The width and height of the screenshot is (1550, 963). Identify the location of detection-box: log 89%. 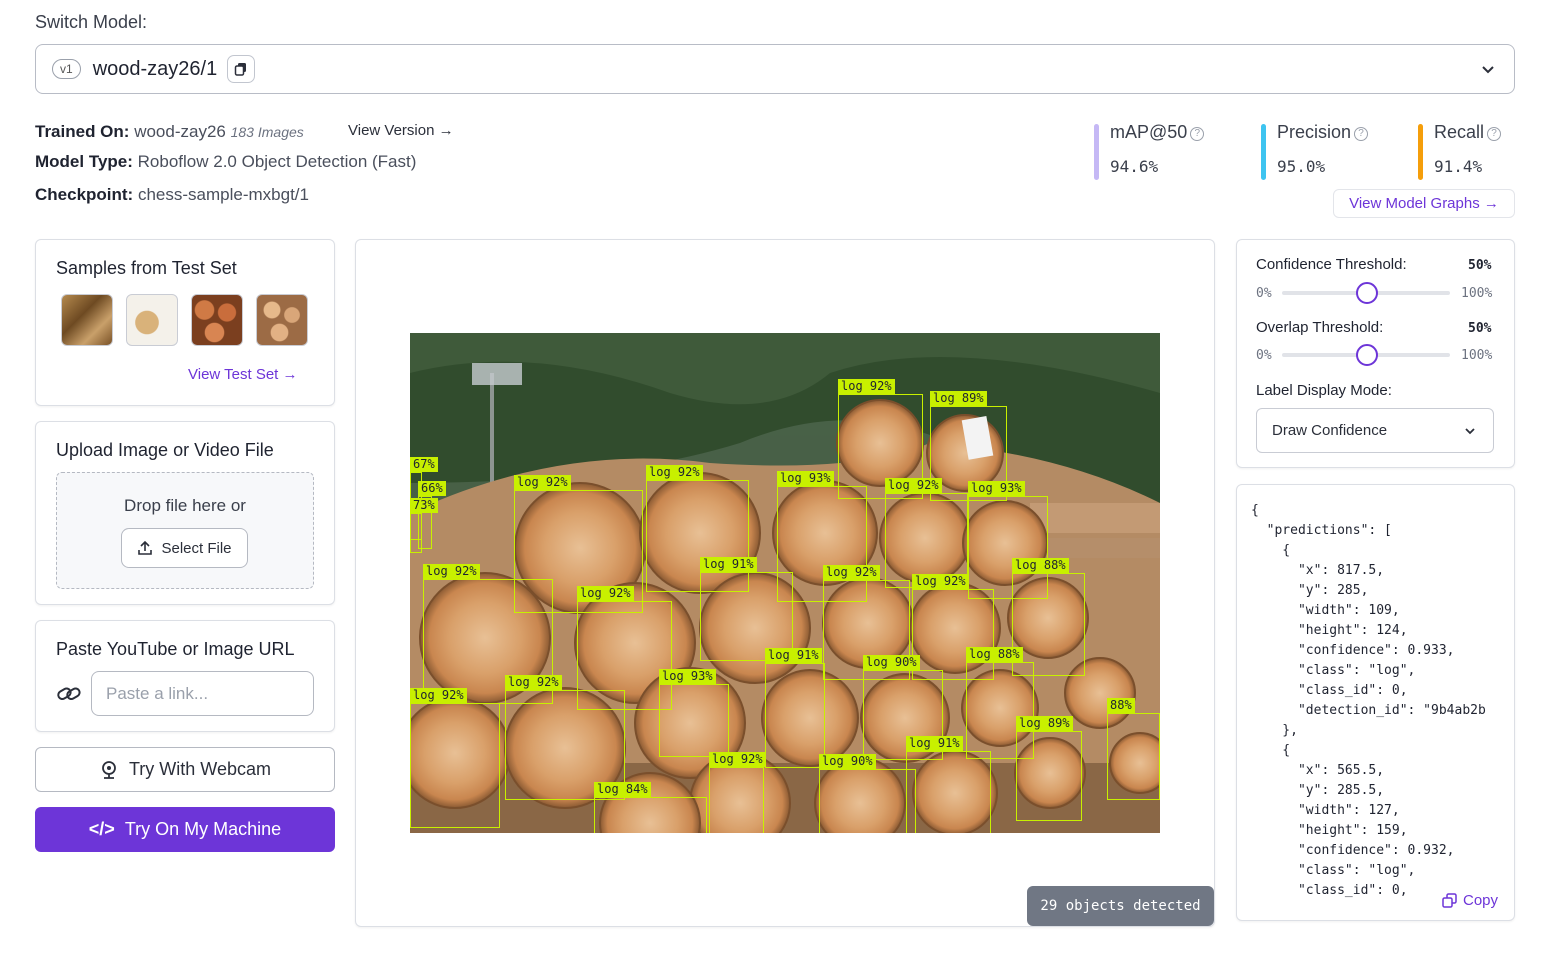
(1049, 768).